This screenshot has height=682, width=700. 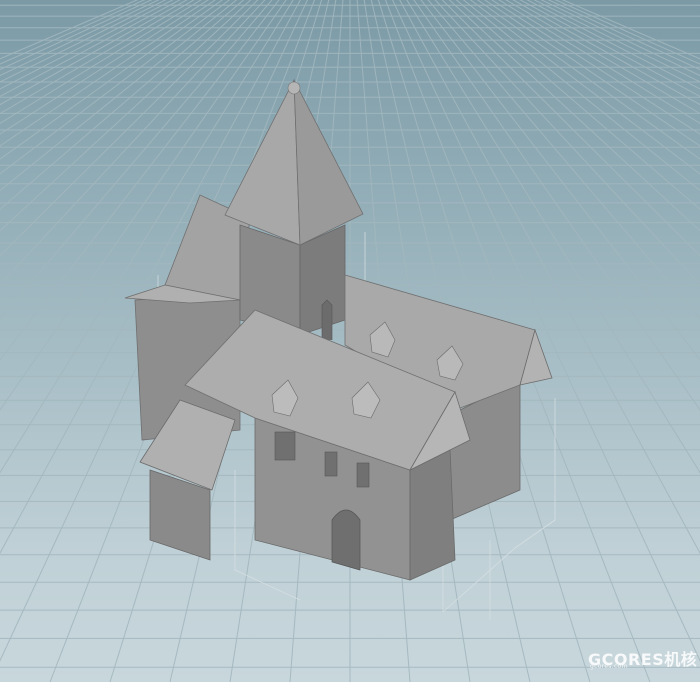 I want to click on front-wall-right, so click(x=432, y=515).